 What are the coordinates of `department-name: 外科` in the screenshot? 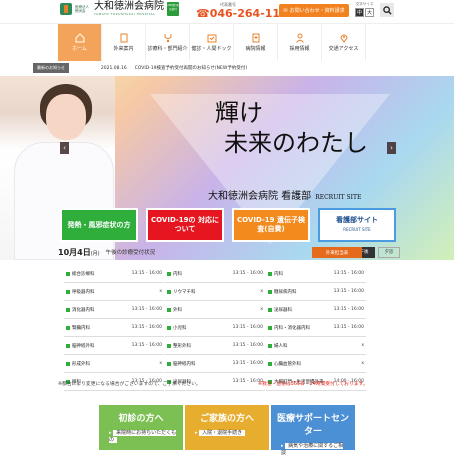 It's located at (177, 310).